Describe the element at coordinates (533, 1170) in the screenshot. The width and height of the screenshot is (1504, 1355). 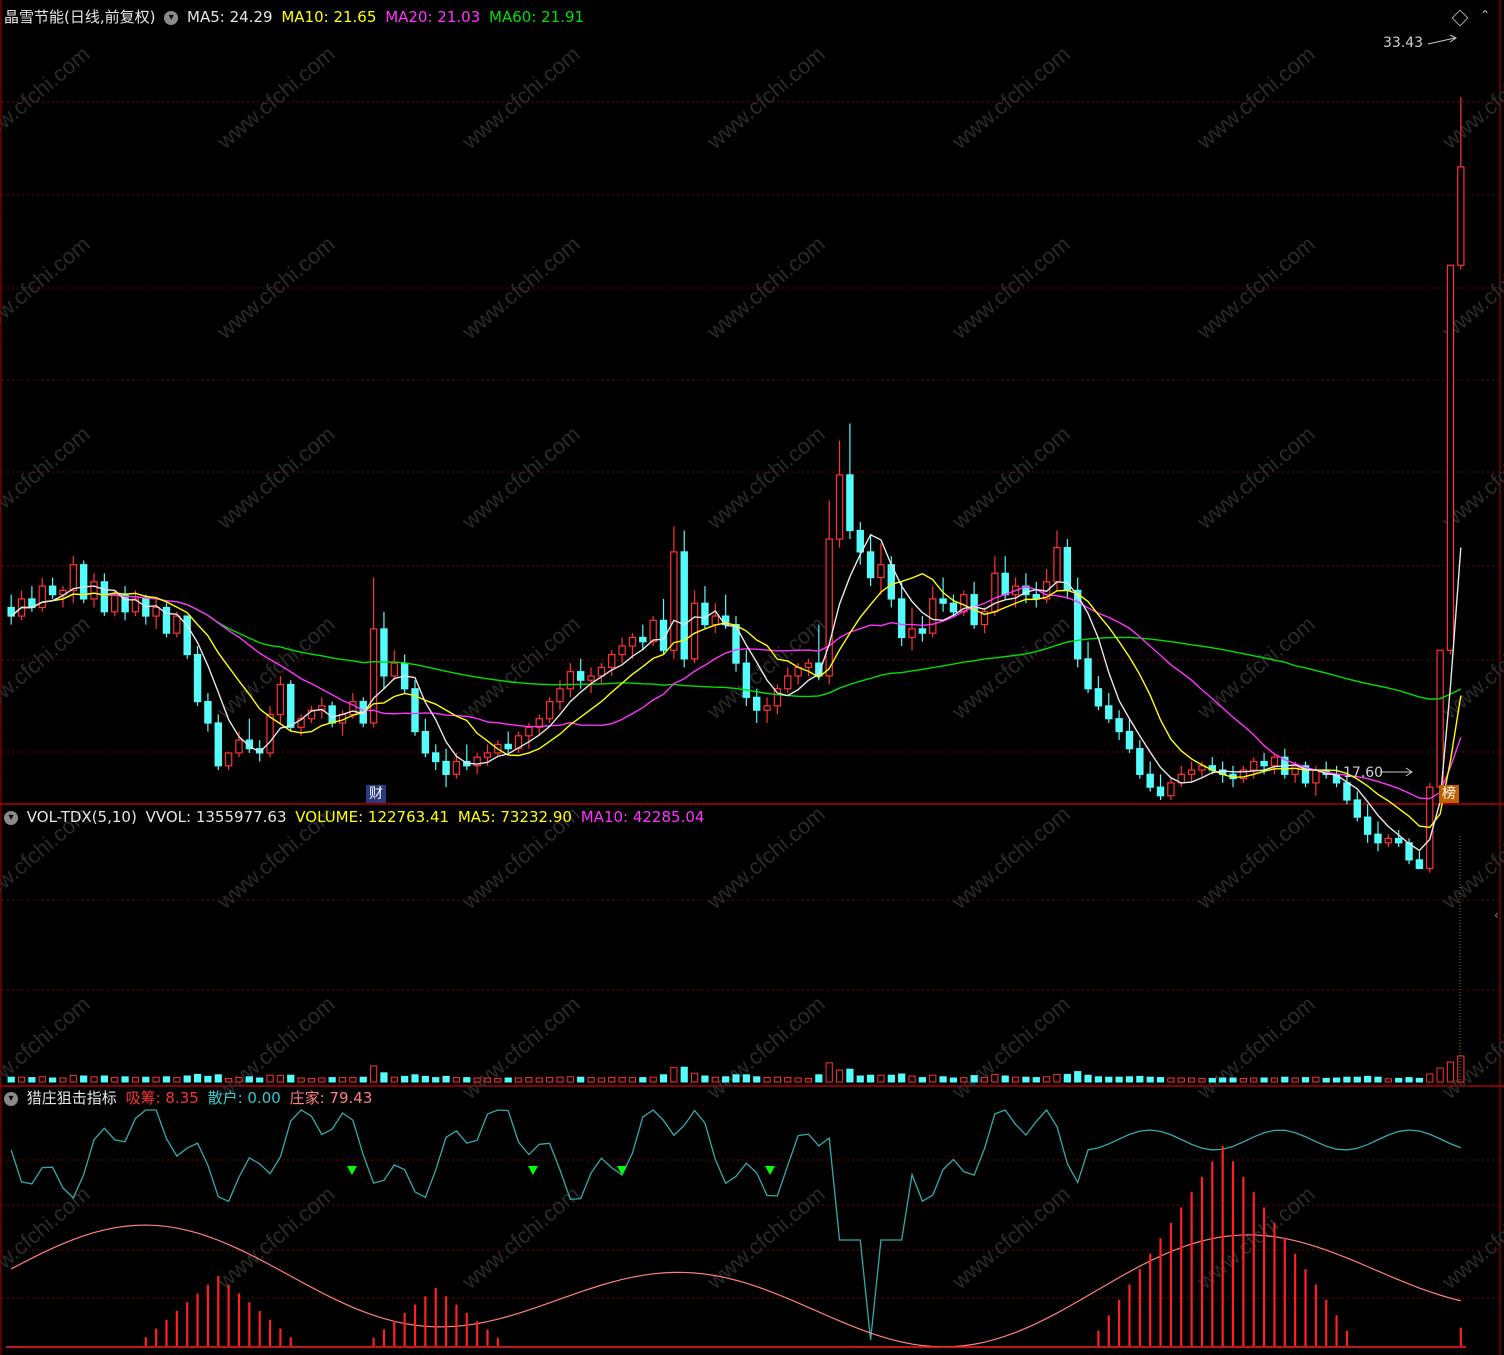
I see `buy-signal-icon` at that location.